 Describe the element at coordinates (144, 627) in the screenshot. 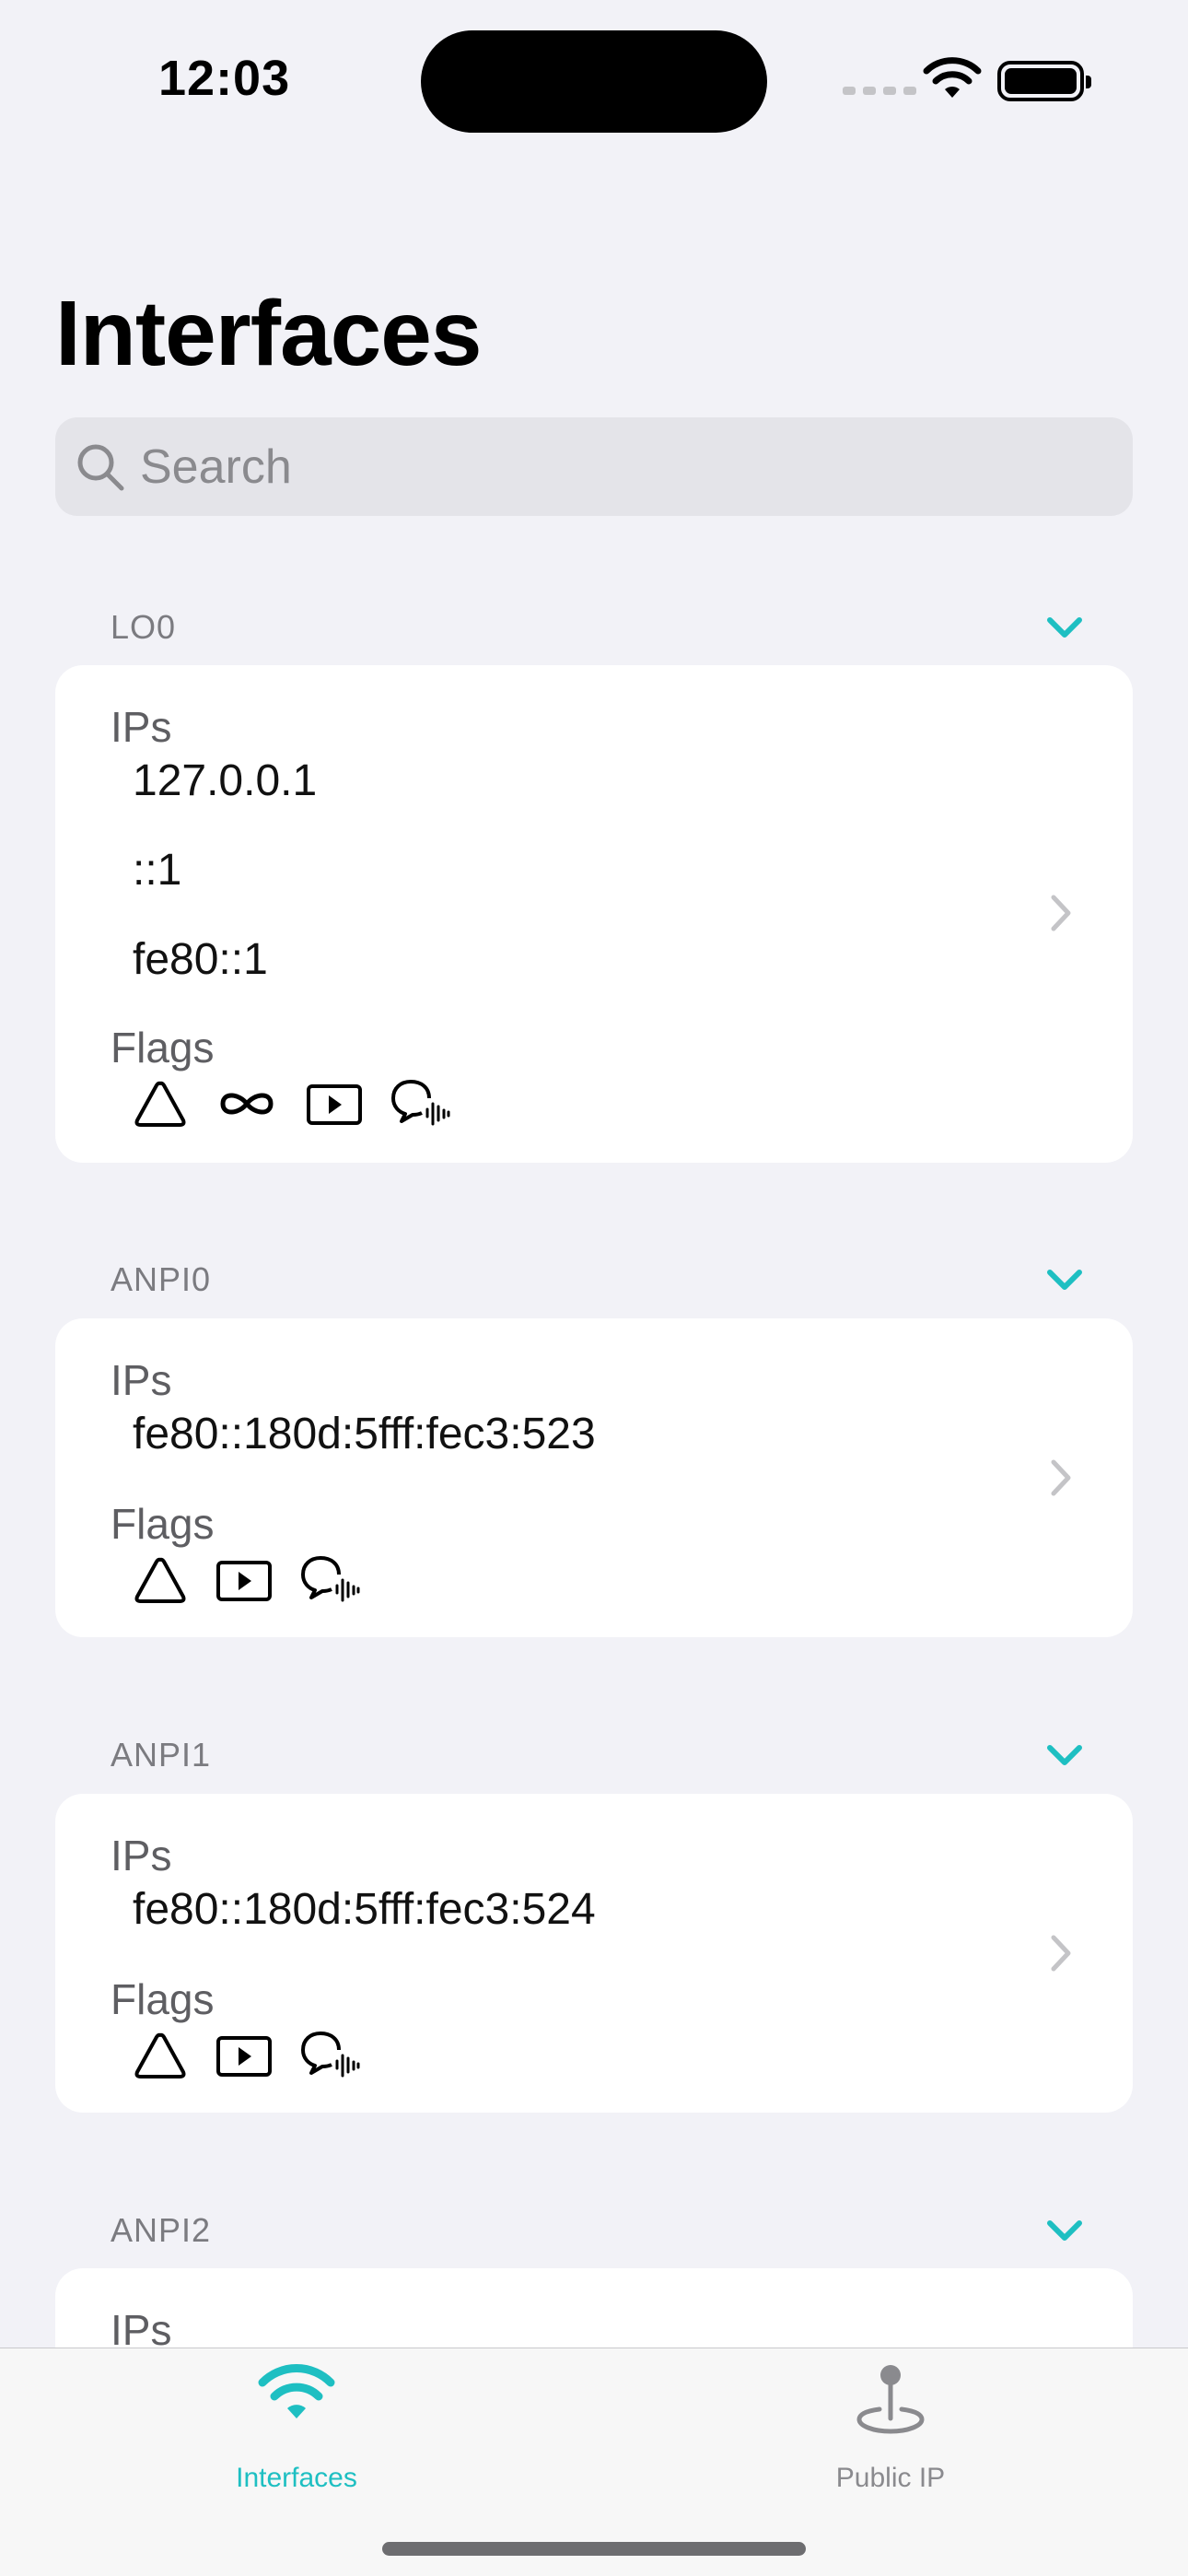

I see `section-header-lo0: LO0` at that location.